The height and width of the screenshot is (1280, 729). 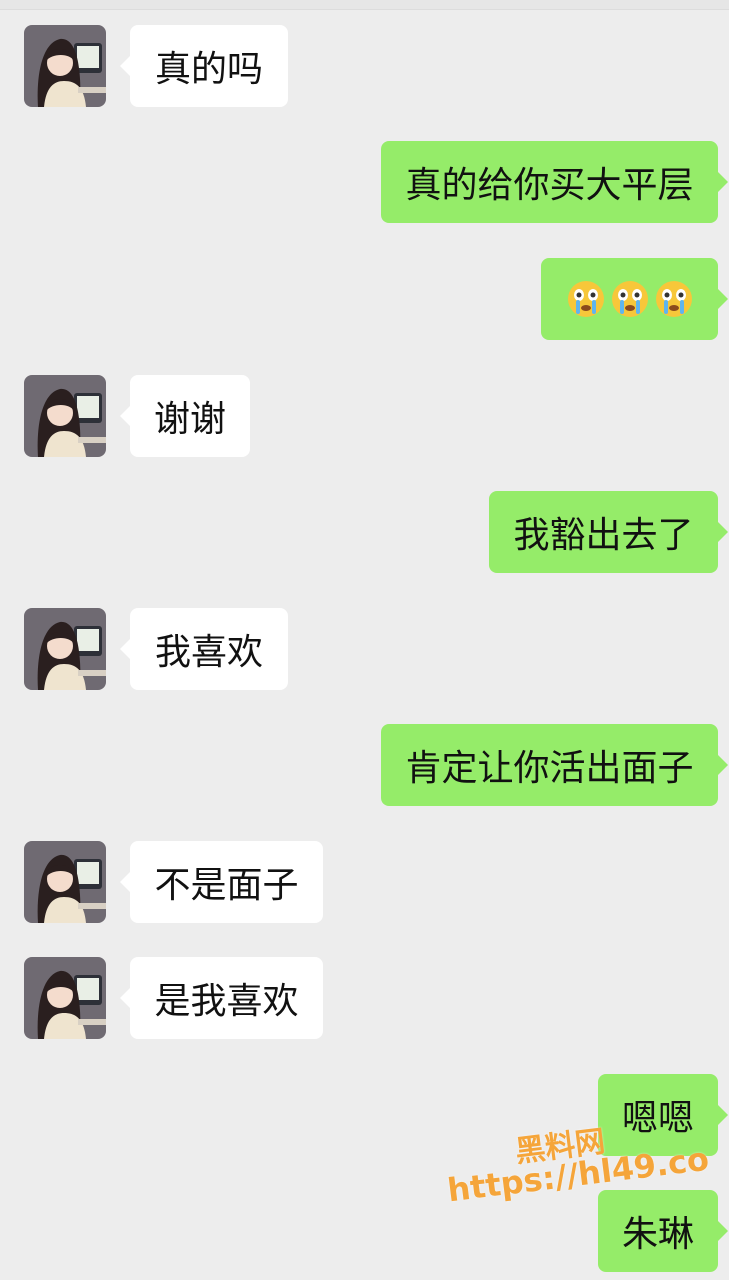 What do you see at coordinates (549, 768) in the screenshot?
I see `message-text: 肯定让你活出面子` at bounding box center [549, 768].